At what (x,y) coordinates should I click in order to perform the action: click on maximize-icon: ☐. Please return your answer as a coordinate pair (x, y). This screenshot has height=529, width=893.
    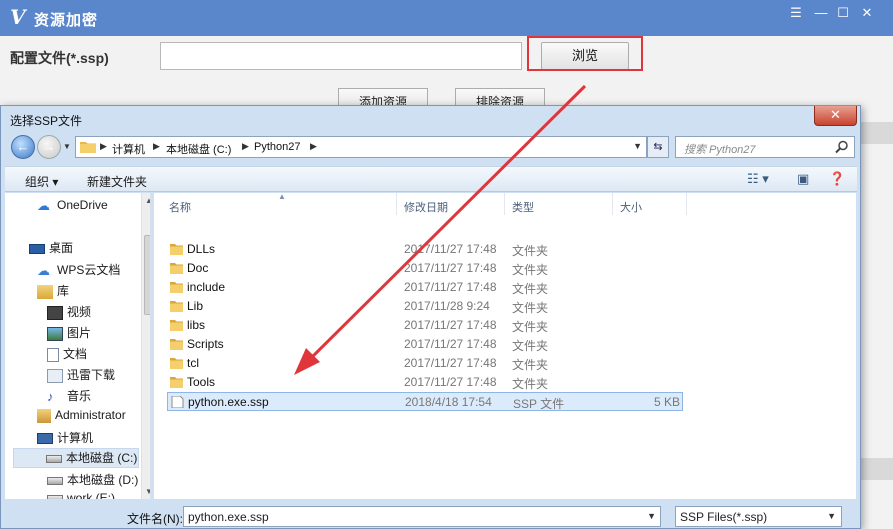
    Looking at the image, I should click on (843, 13).